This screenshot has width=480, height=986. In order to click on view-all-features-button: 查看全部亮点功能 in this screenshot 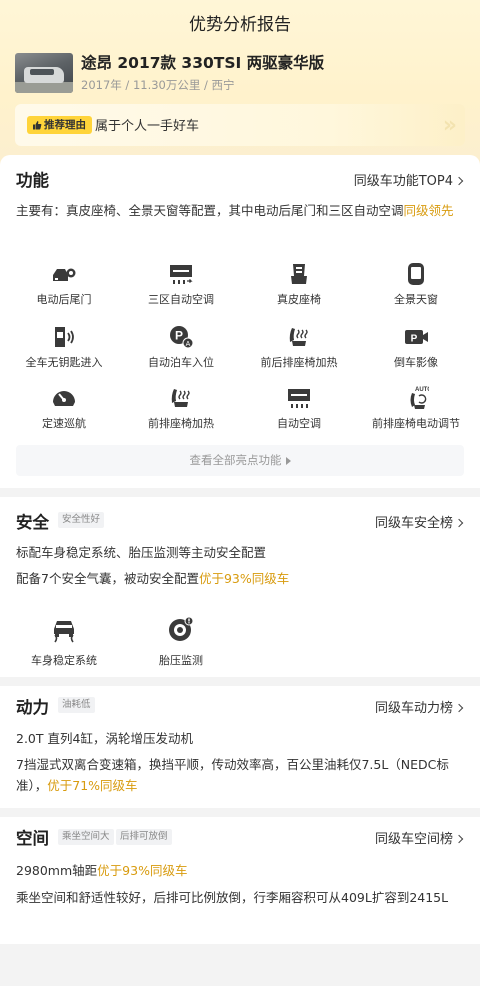, I will do `click(240, 460)`.